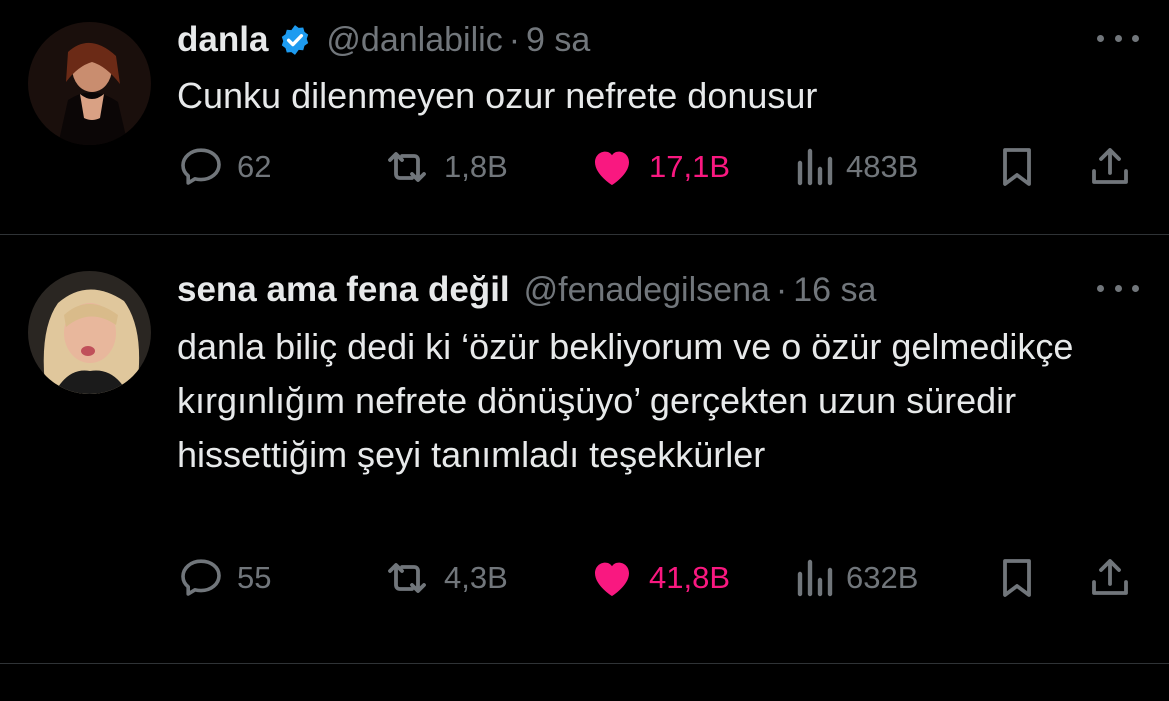 Image resolution: width=1169 pixels, height=701 pixels. What do you see at coordinates (476, 577) in the screenshot?
I see `retweet-count: 4,3B` at bounding box center [476, 577].